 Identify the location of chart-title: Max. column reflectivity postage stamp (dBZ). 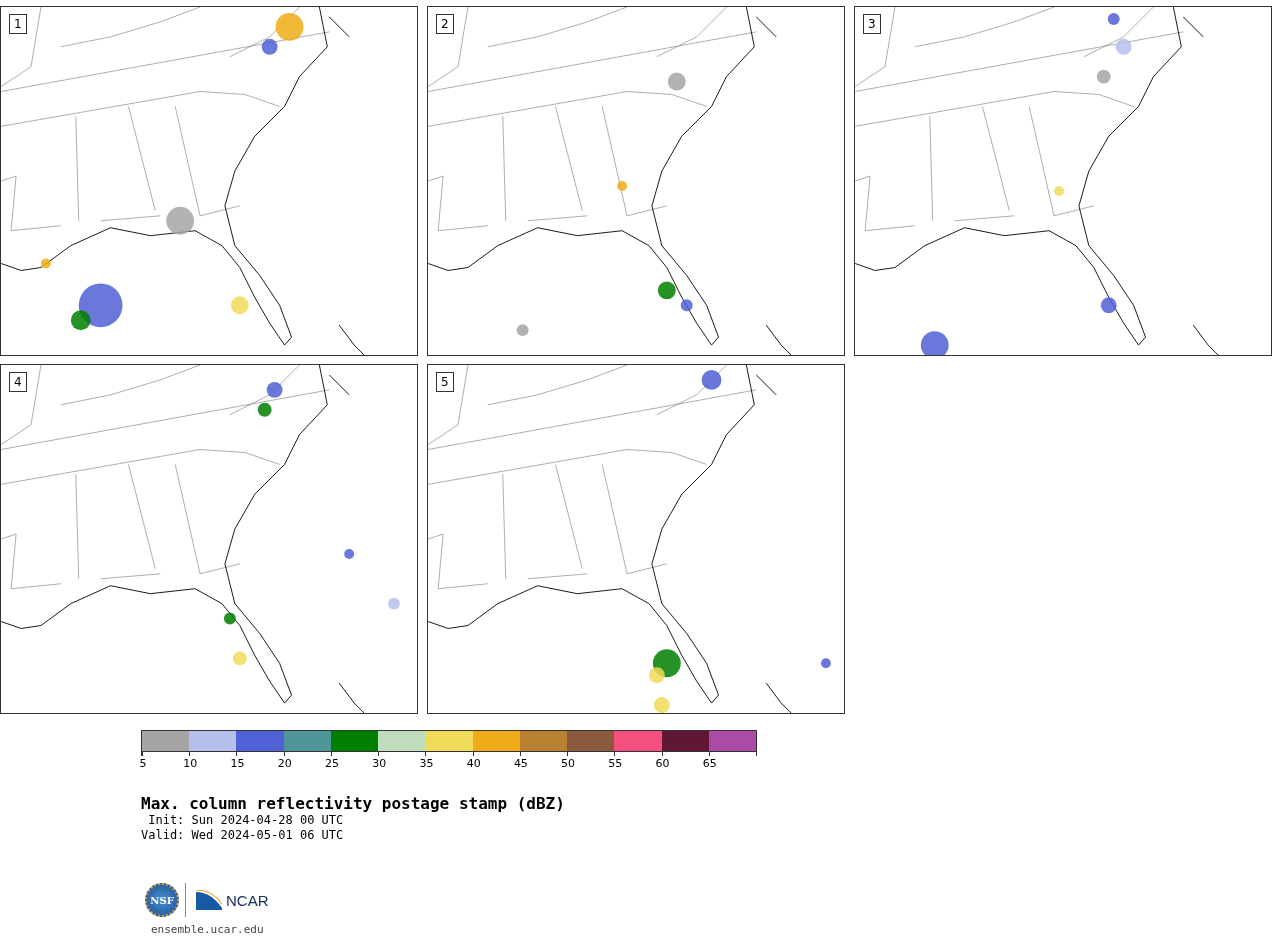
(353, 803).